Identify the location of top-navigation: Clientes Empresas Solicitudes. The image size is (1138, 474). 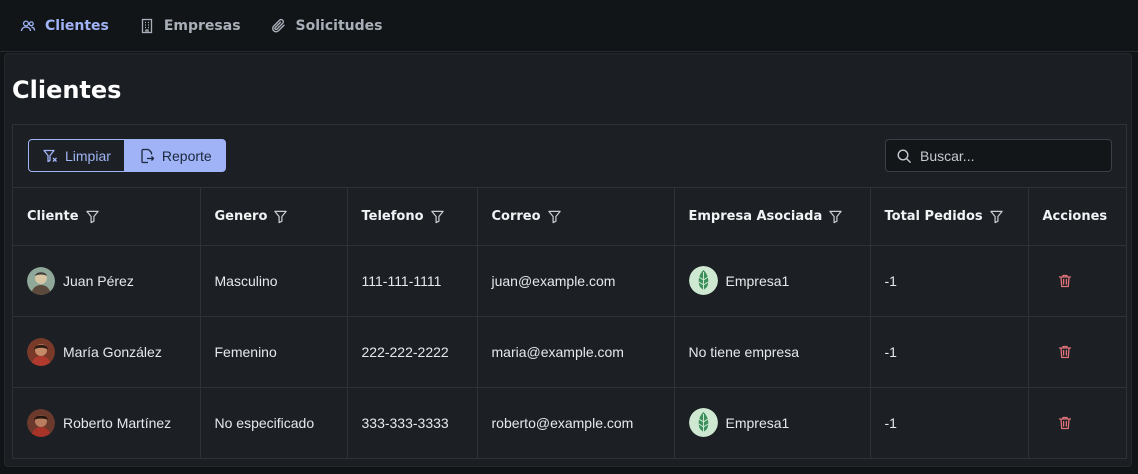
(569, 26).